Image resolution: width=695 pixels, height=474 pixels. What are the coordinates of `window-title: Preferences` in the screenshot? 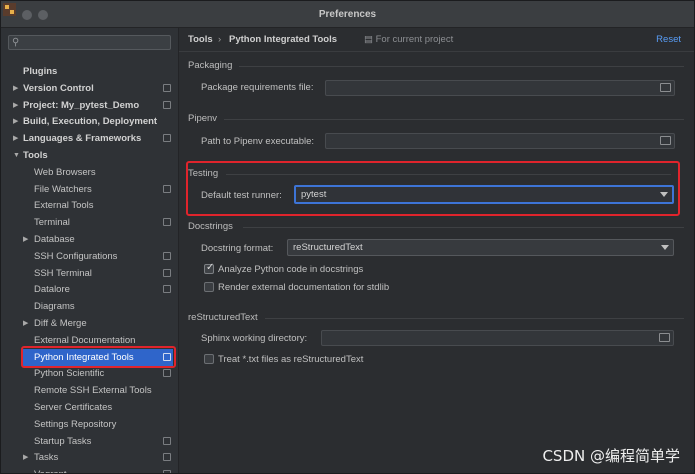 It's located at (347, 14).